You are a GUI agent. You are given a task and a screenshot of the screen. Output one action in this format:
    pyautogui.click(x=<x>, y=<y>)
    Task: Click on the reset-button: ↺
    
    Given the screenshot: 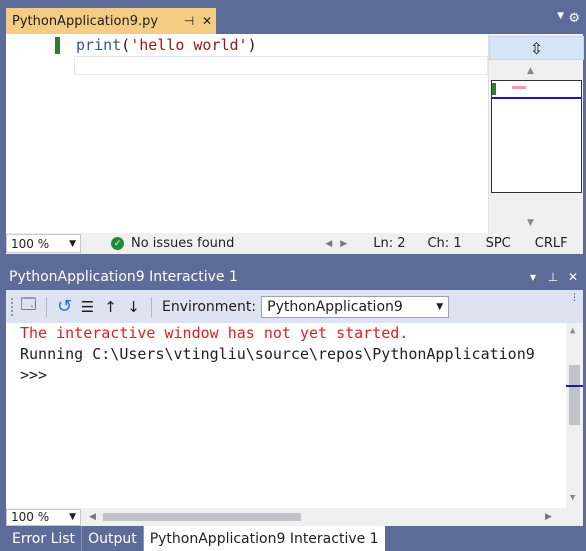 What is the action you would take?
    pyautogui.click(x=64, y=307)
    